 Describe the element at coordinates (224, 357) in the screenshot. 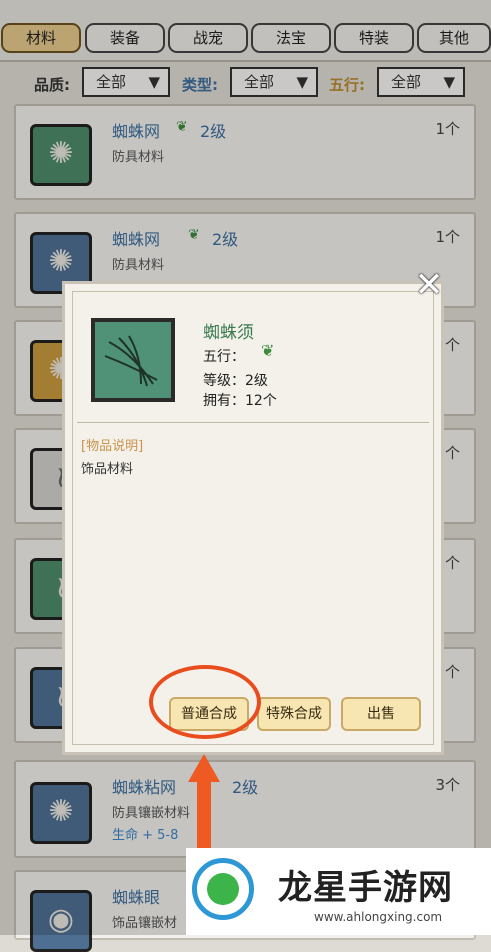

I see `modal-element-label: 五行：` at that location.